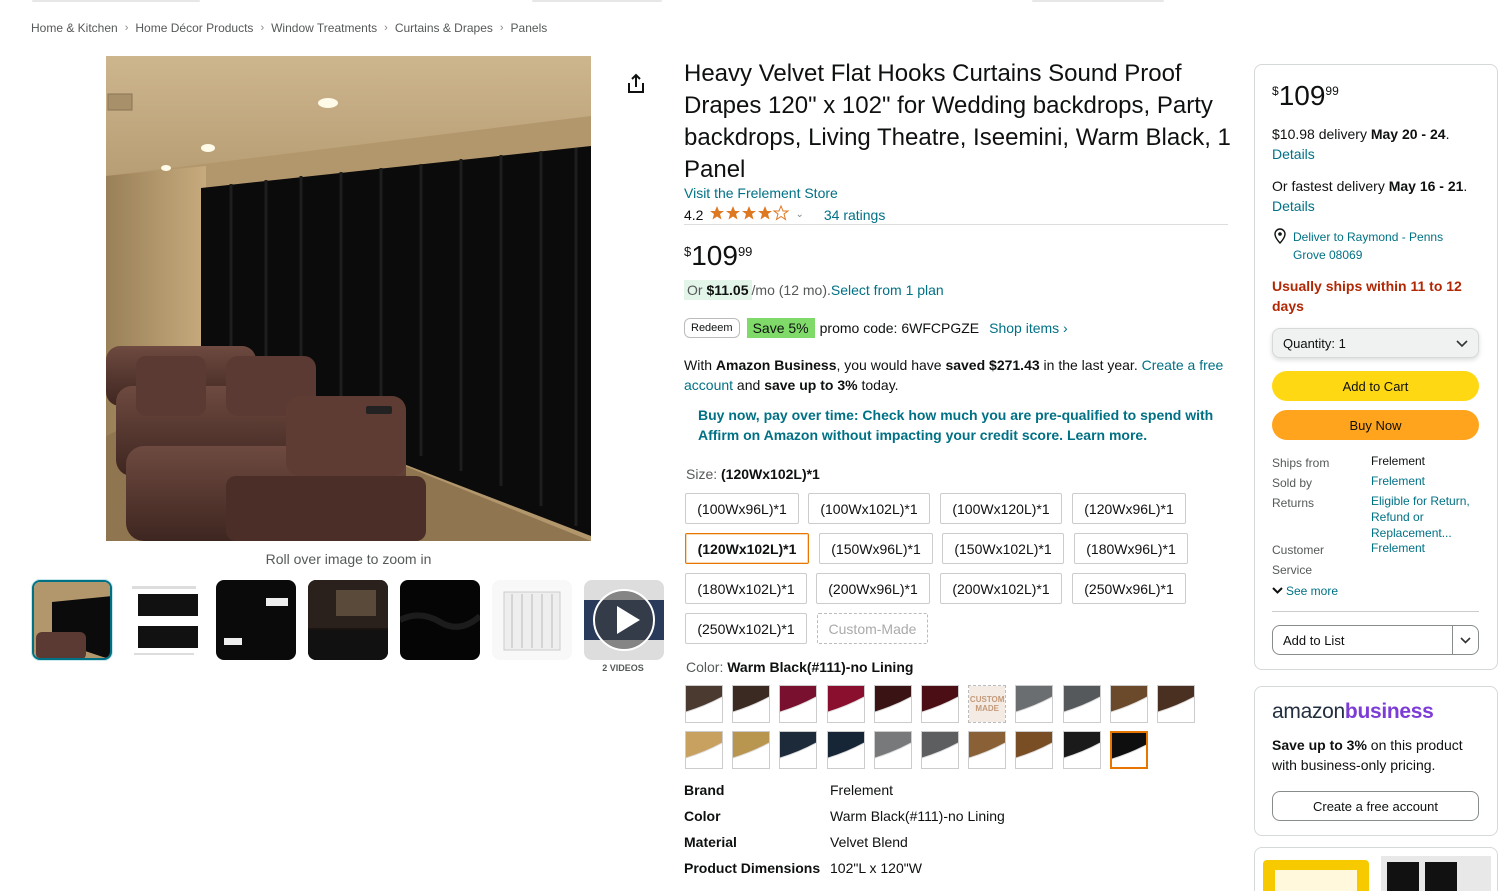 The width and height of the screenshot is (1500, 891). I want to click on deliver-to: Deliver to Raymond - Penns Grove 08069, so click(1373, 246).